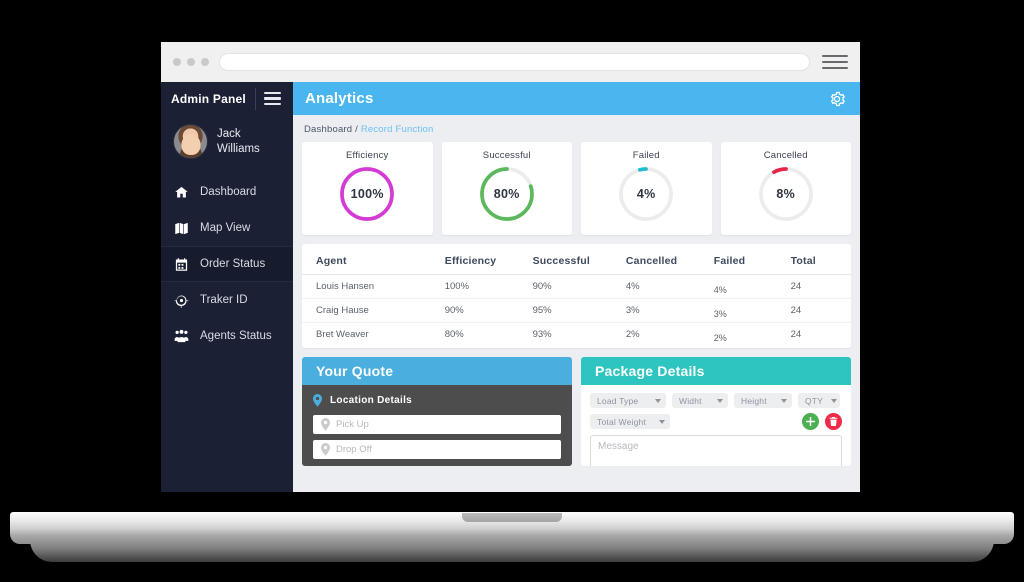 The height and width of the screenshot is (582, 1024). Describe the element at coordinates (331, 129) in the screenshot. I see `breadcrumb-root: Dashboard /` at that location.